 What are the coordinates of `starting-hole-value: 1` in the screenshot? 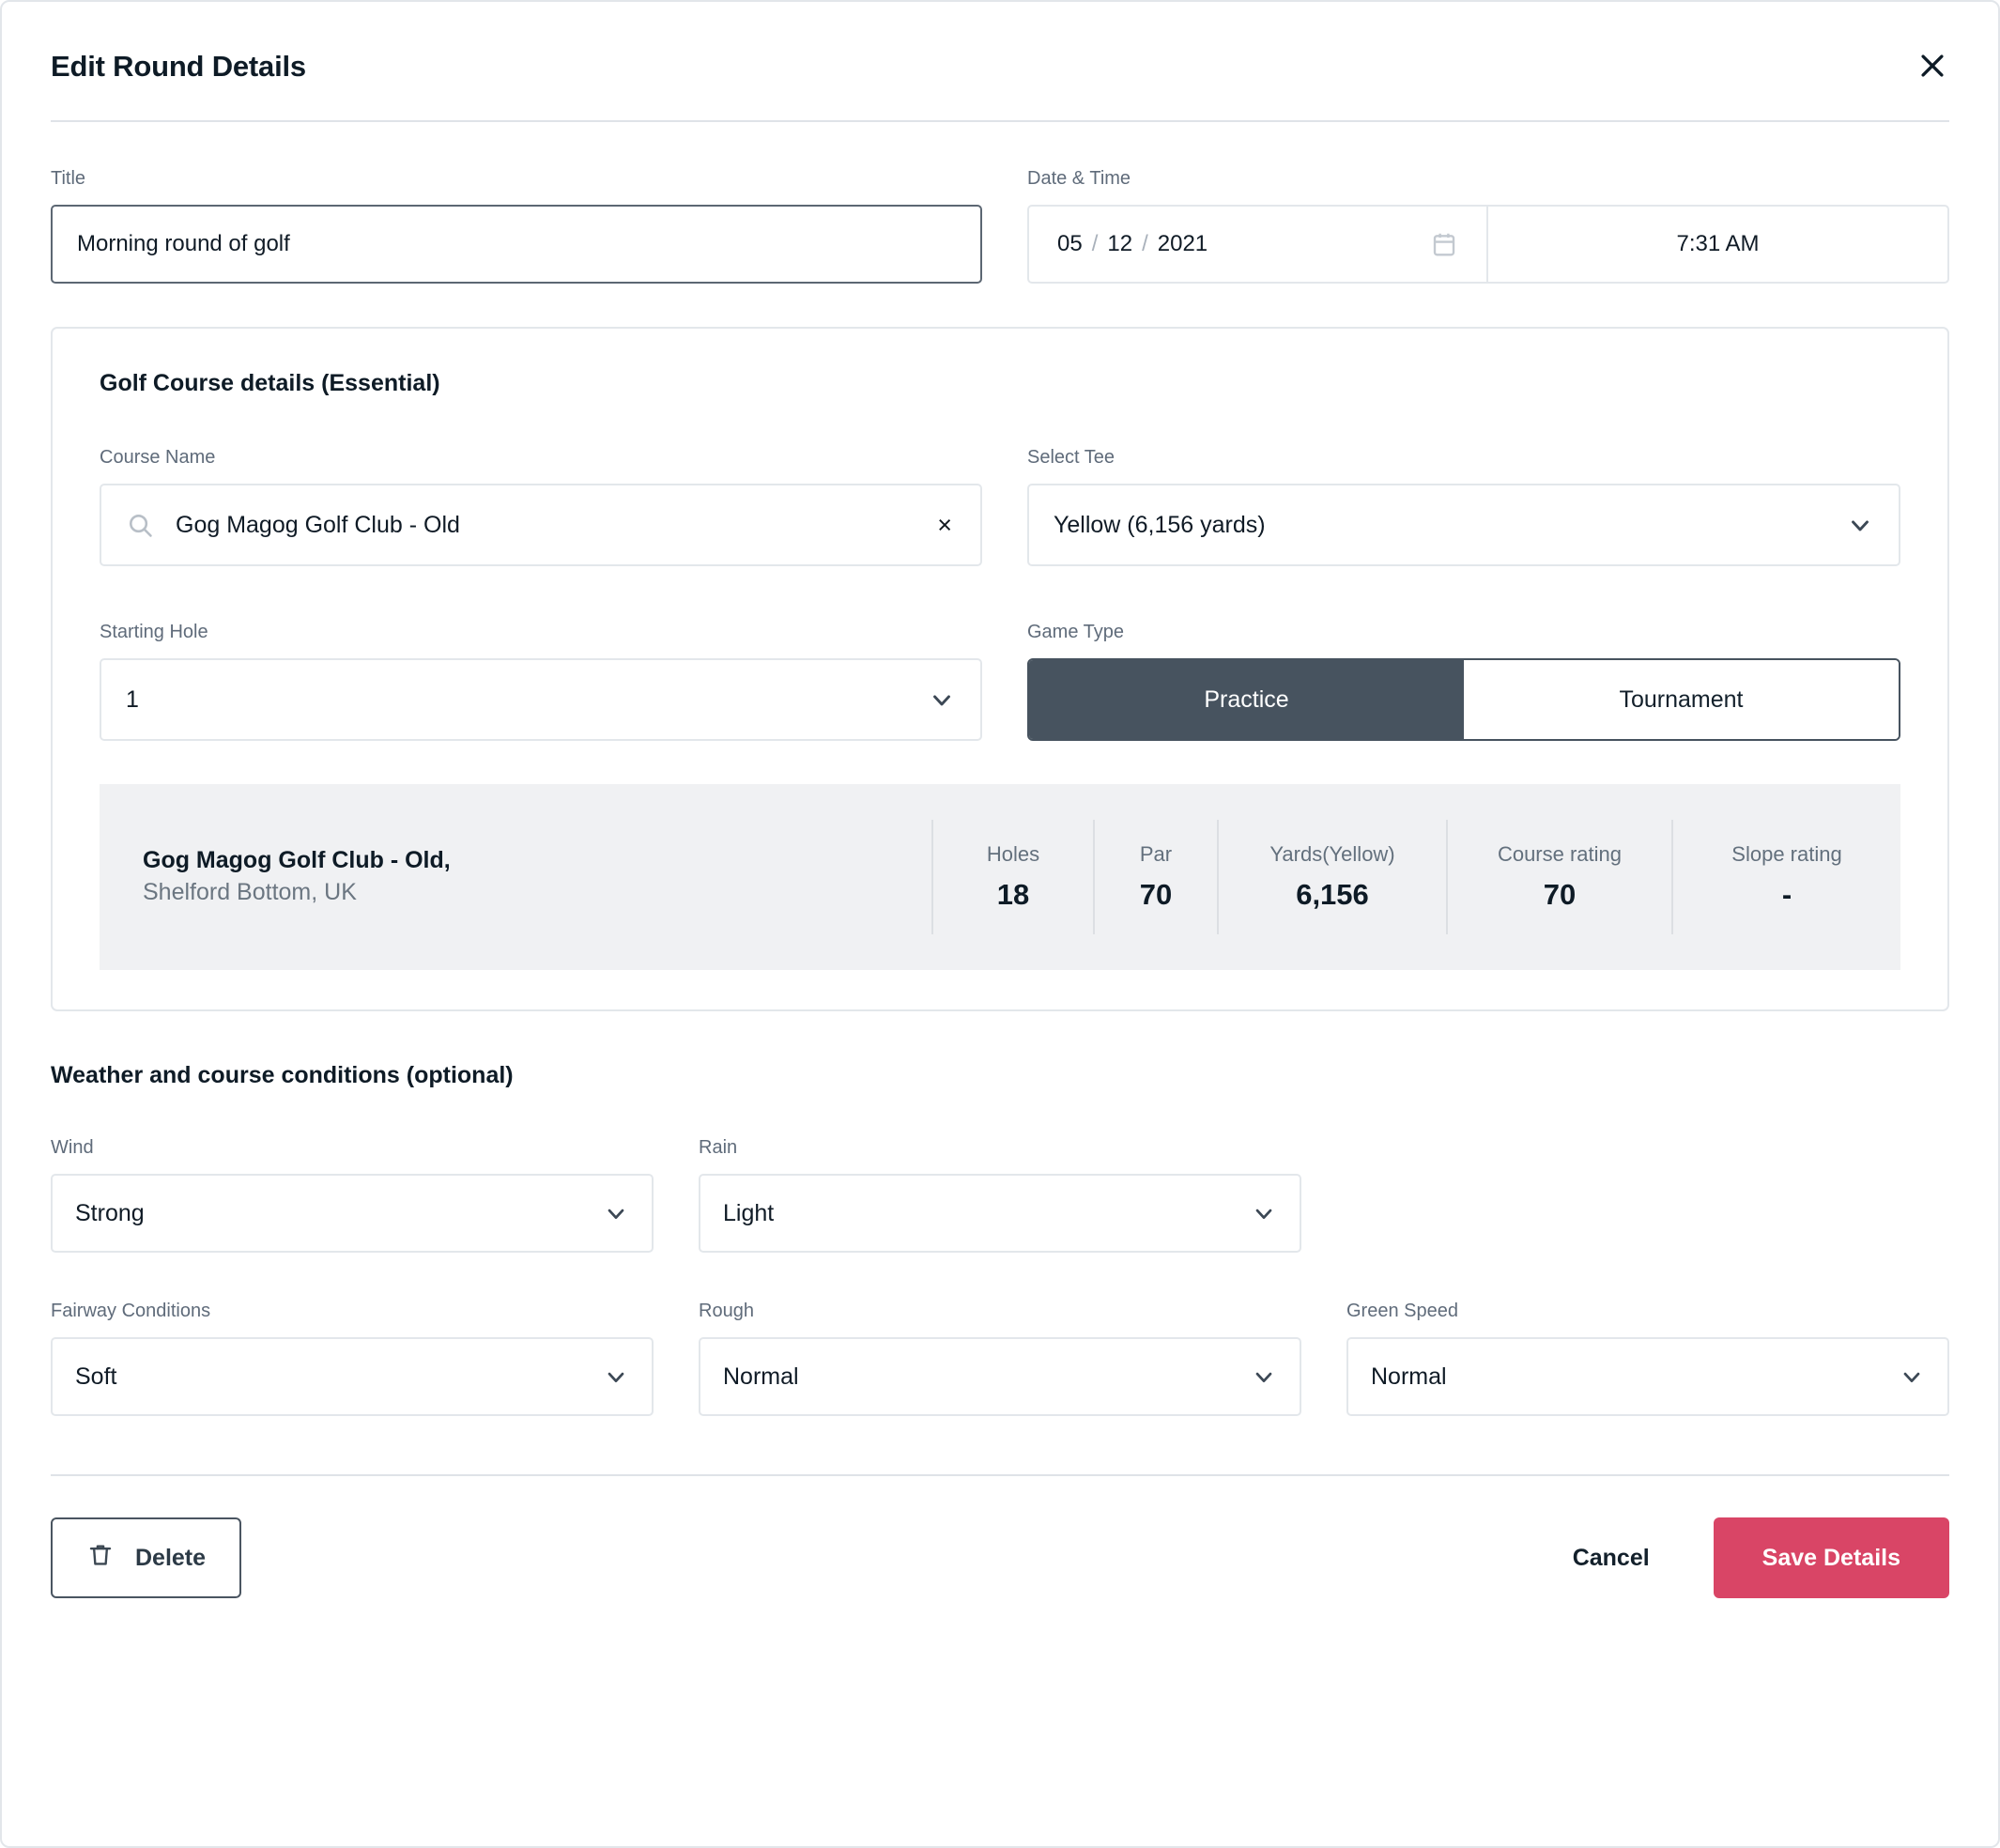 It's located at (132, 699).